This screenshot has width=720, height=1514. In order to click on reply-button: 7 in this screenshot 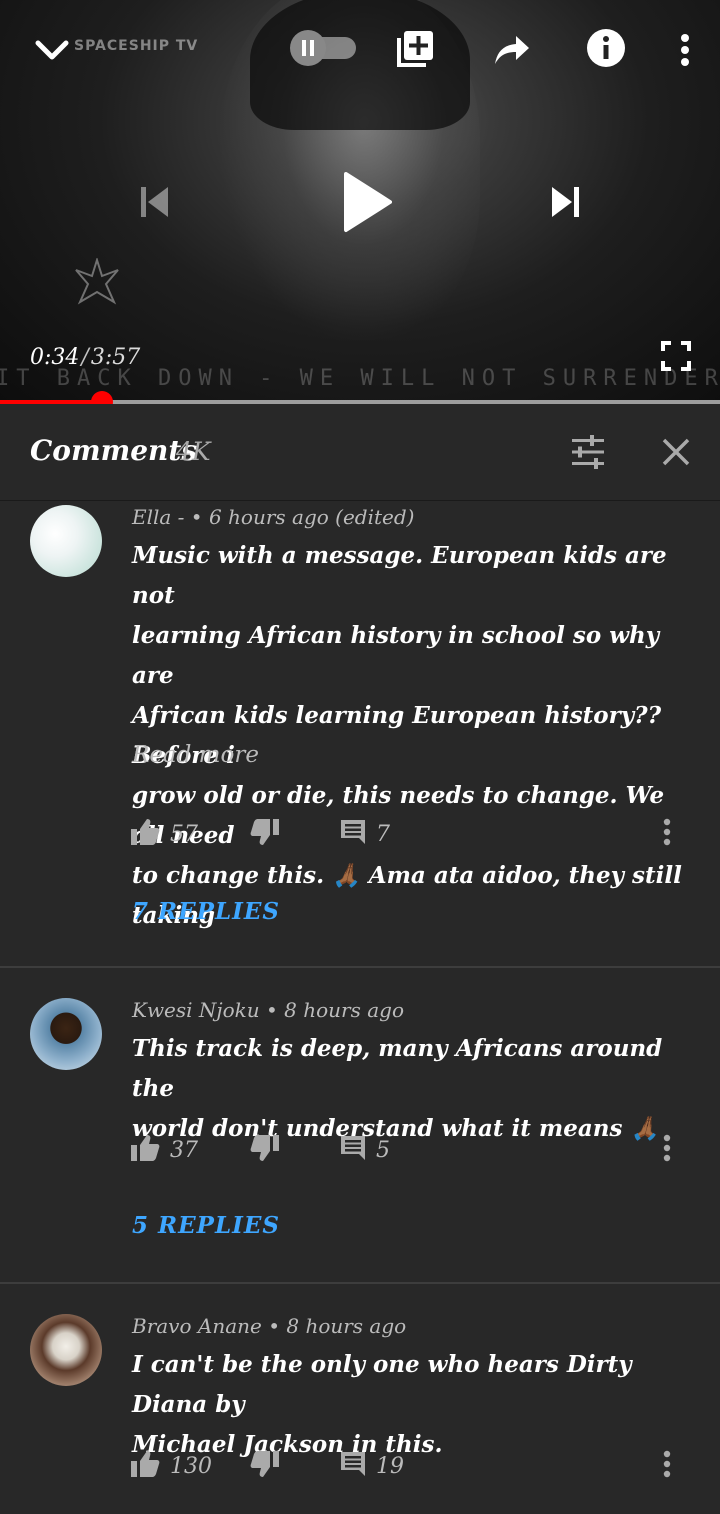, I will do `click(365, 834)`.